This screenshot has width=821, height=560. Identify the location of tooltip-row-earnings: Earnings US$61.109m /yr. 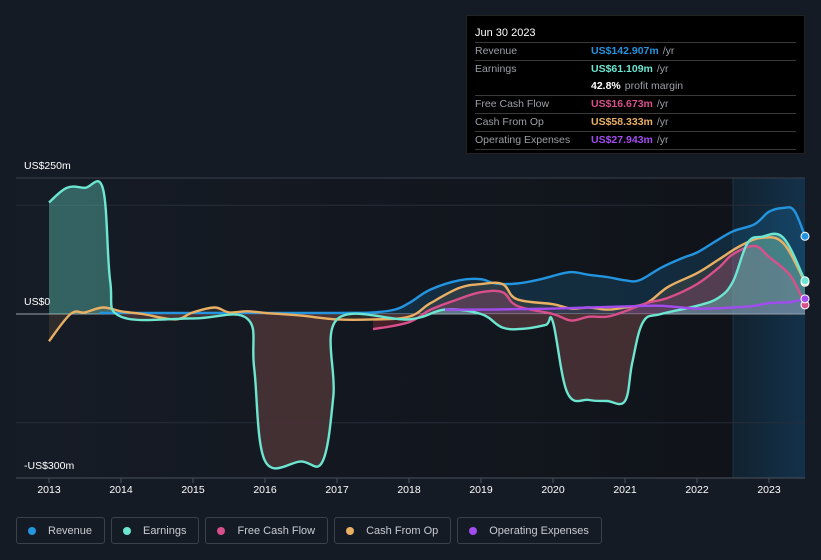
(635, 69).